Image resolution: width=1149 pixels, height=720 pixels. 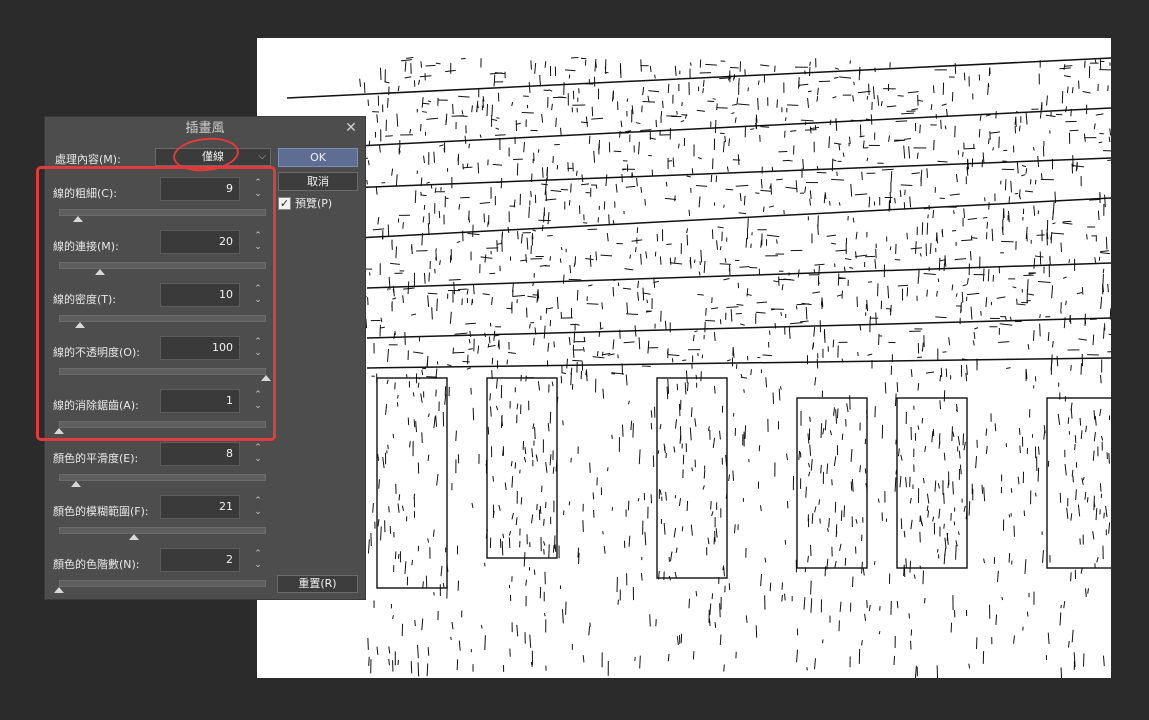 I want to click on param-value-input: 2, so click(x=200, y=560).